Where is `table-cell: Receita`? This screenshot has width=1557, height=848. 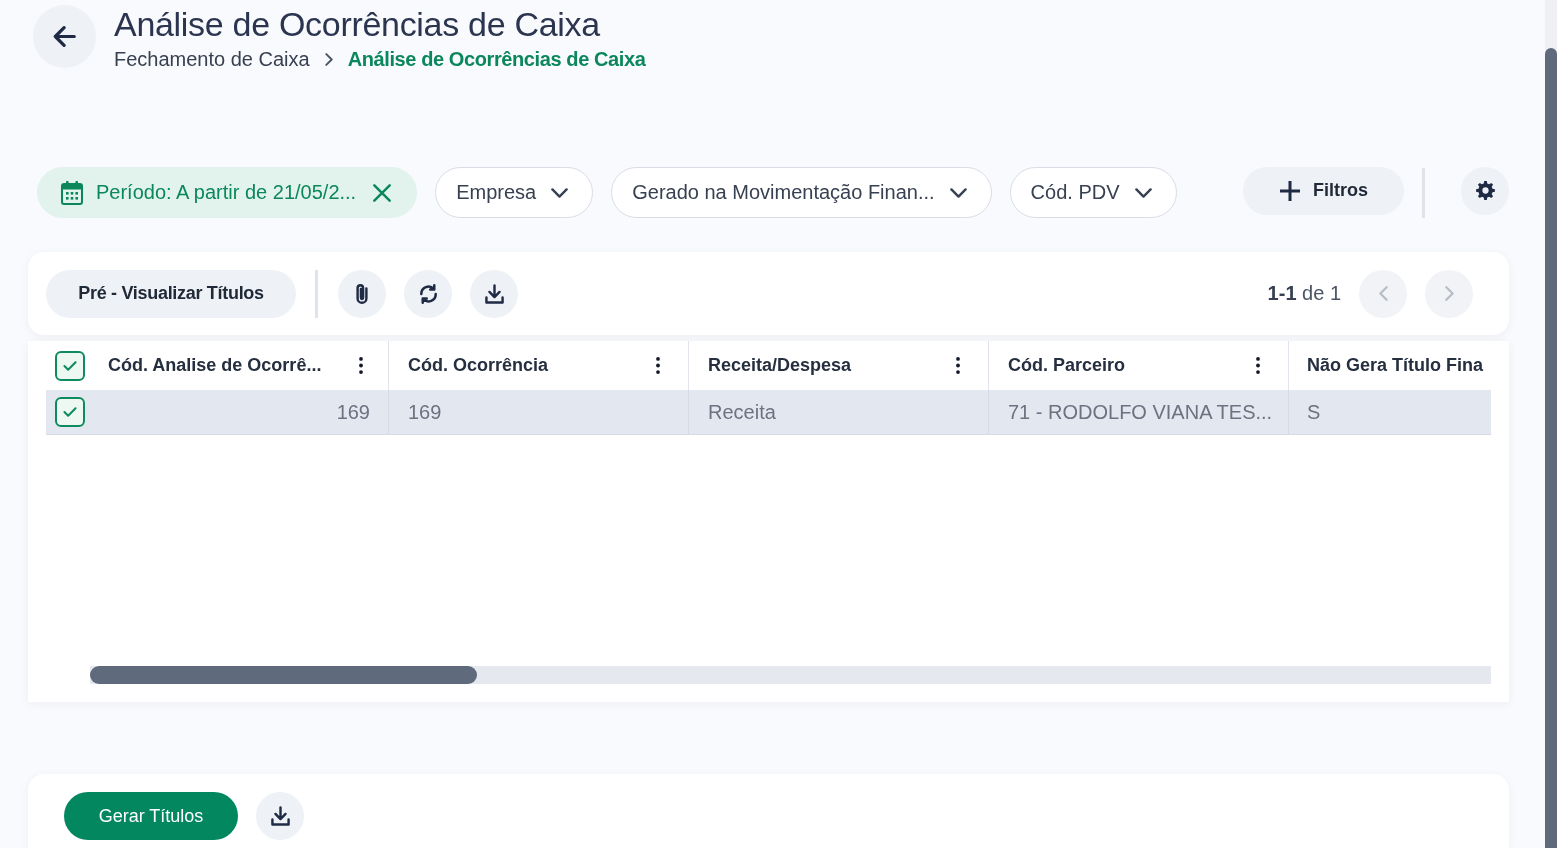 table-cell: Receita is located at coordinates (742, 412).